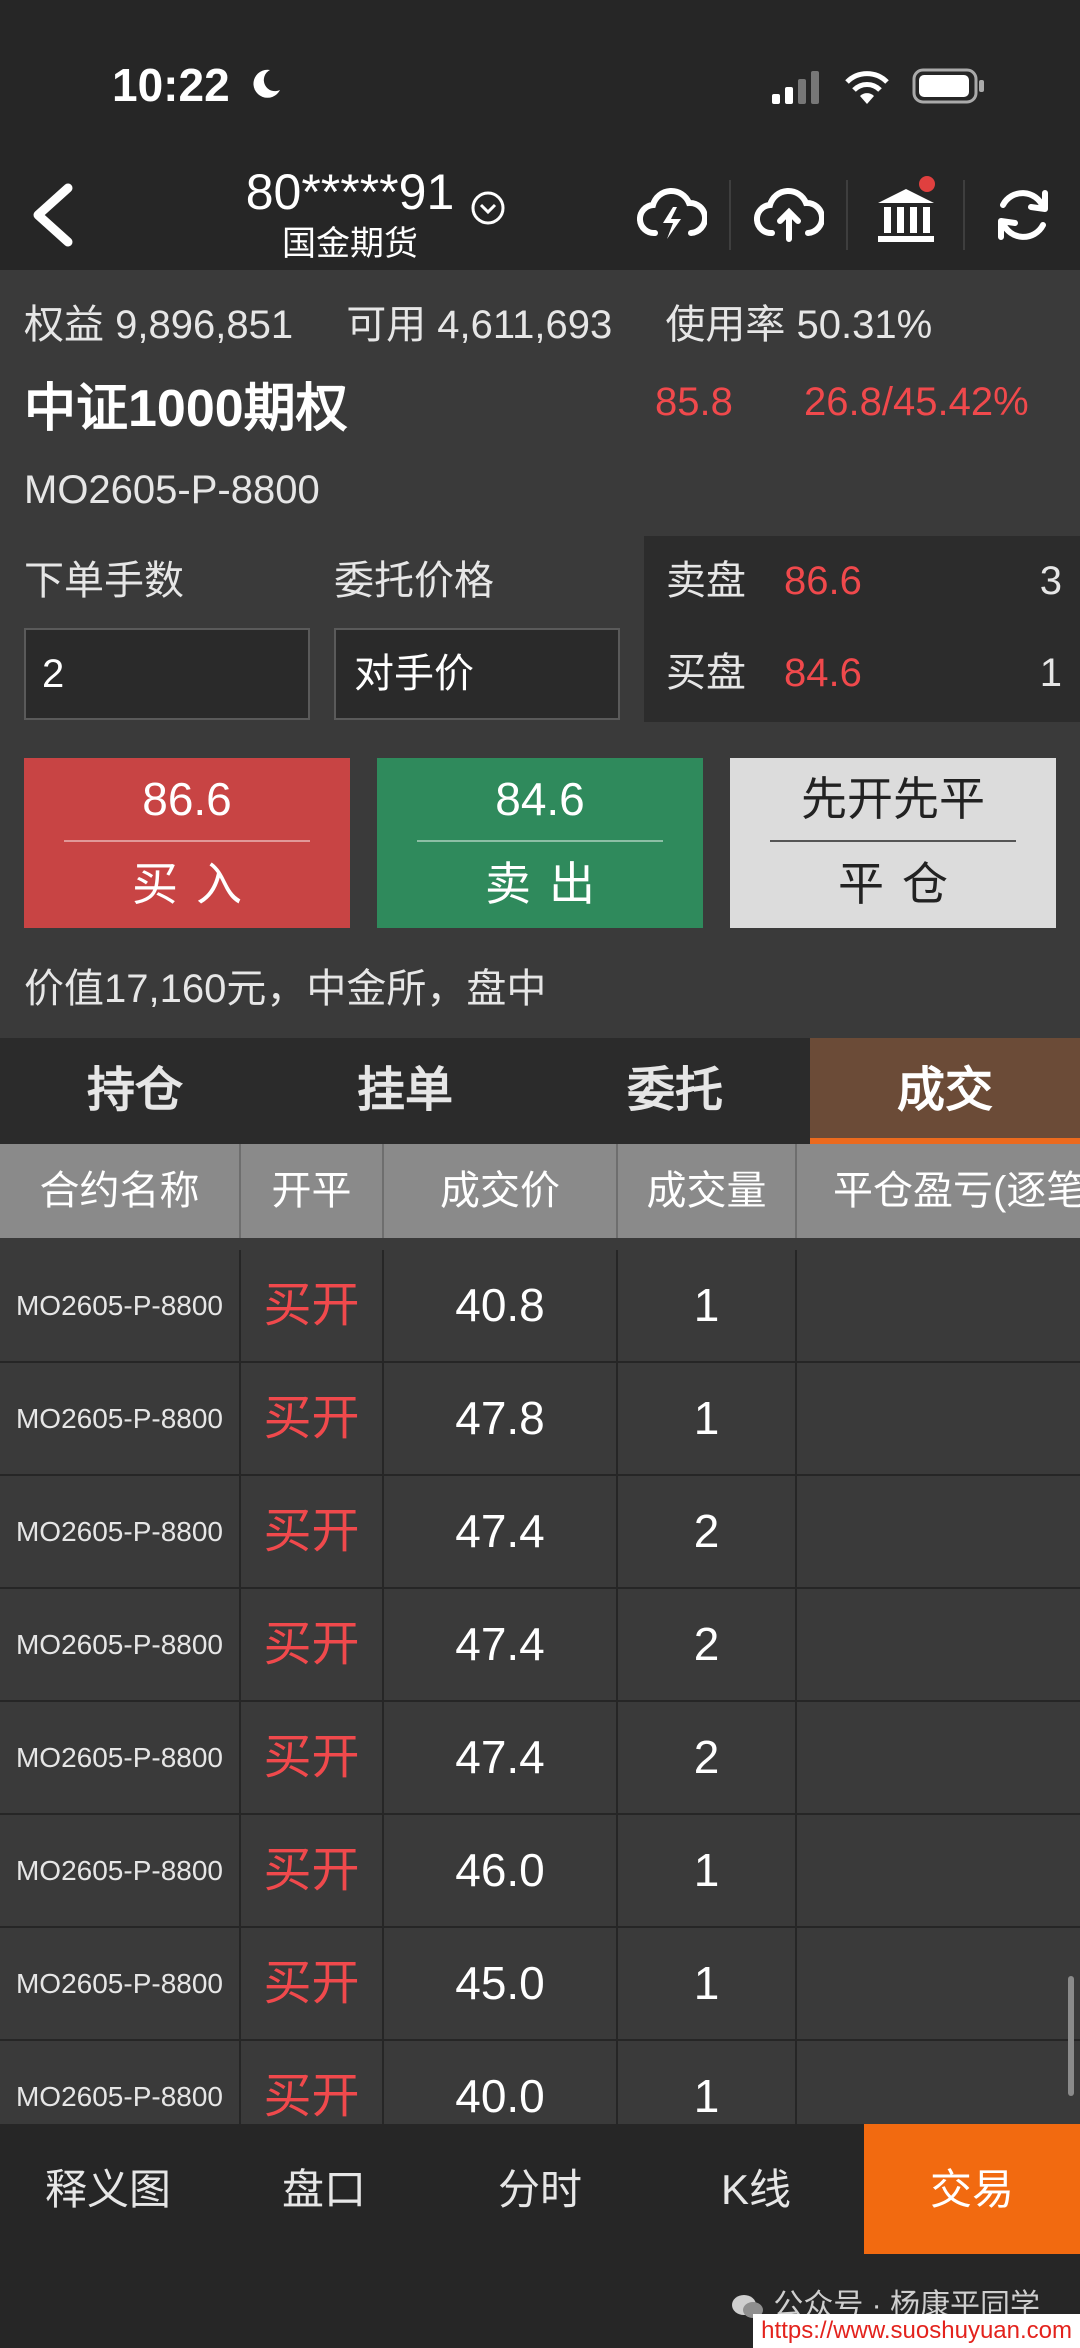  I want to click on account-stats: 权益 9,896,851 可用 4,611,693 使用率 50.31%, so click(499, 321).